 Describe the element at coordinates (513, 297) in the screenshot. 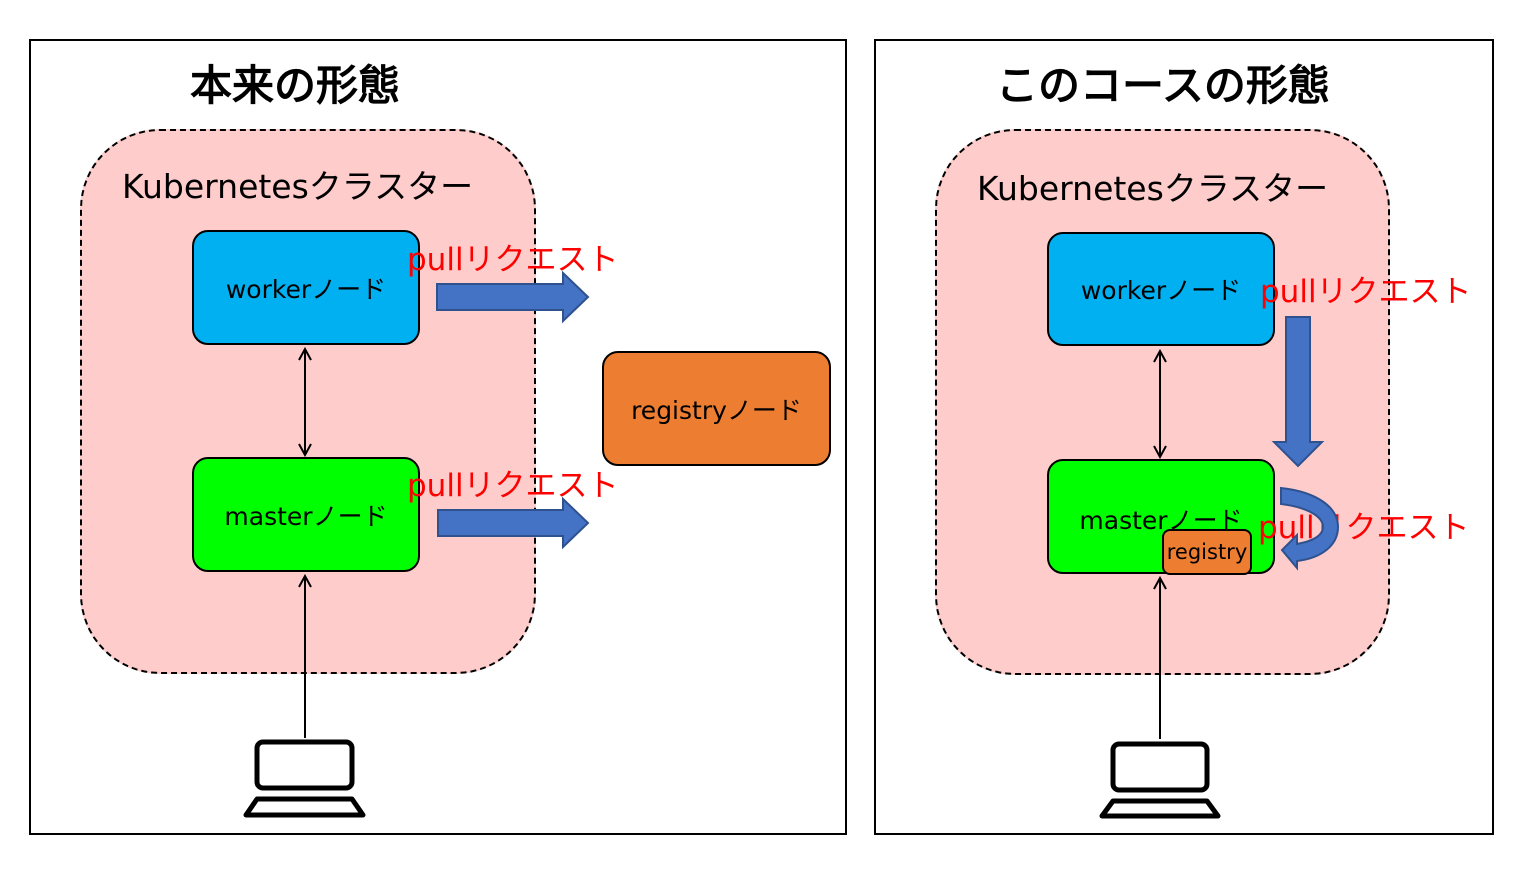

I see `left-pull-arrow-worker` at that location.